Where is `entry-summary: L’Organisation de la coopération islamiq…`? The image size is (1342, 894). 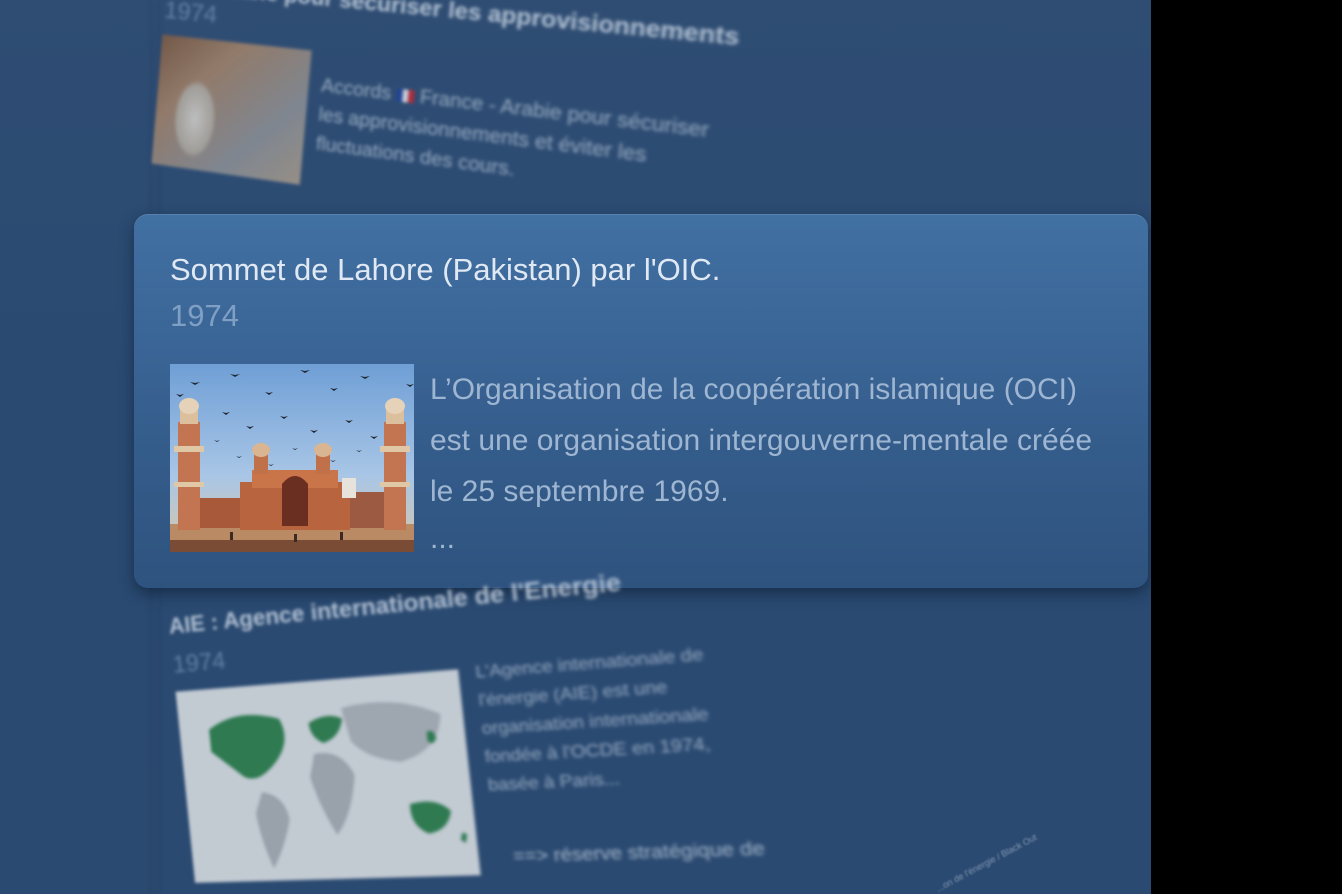 entry-summary: L’Organisation de la coopération islamiq… is located at coordinates (761, 440).